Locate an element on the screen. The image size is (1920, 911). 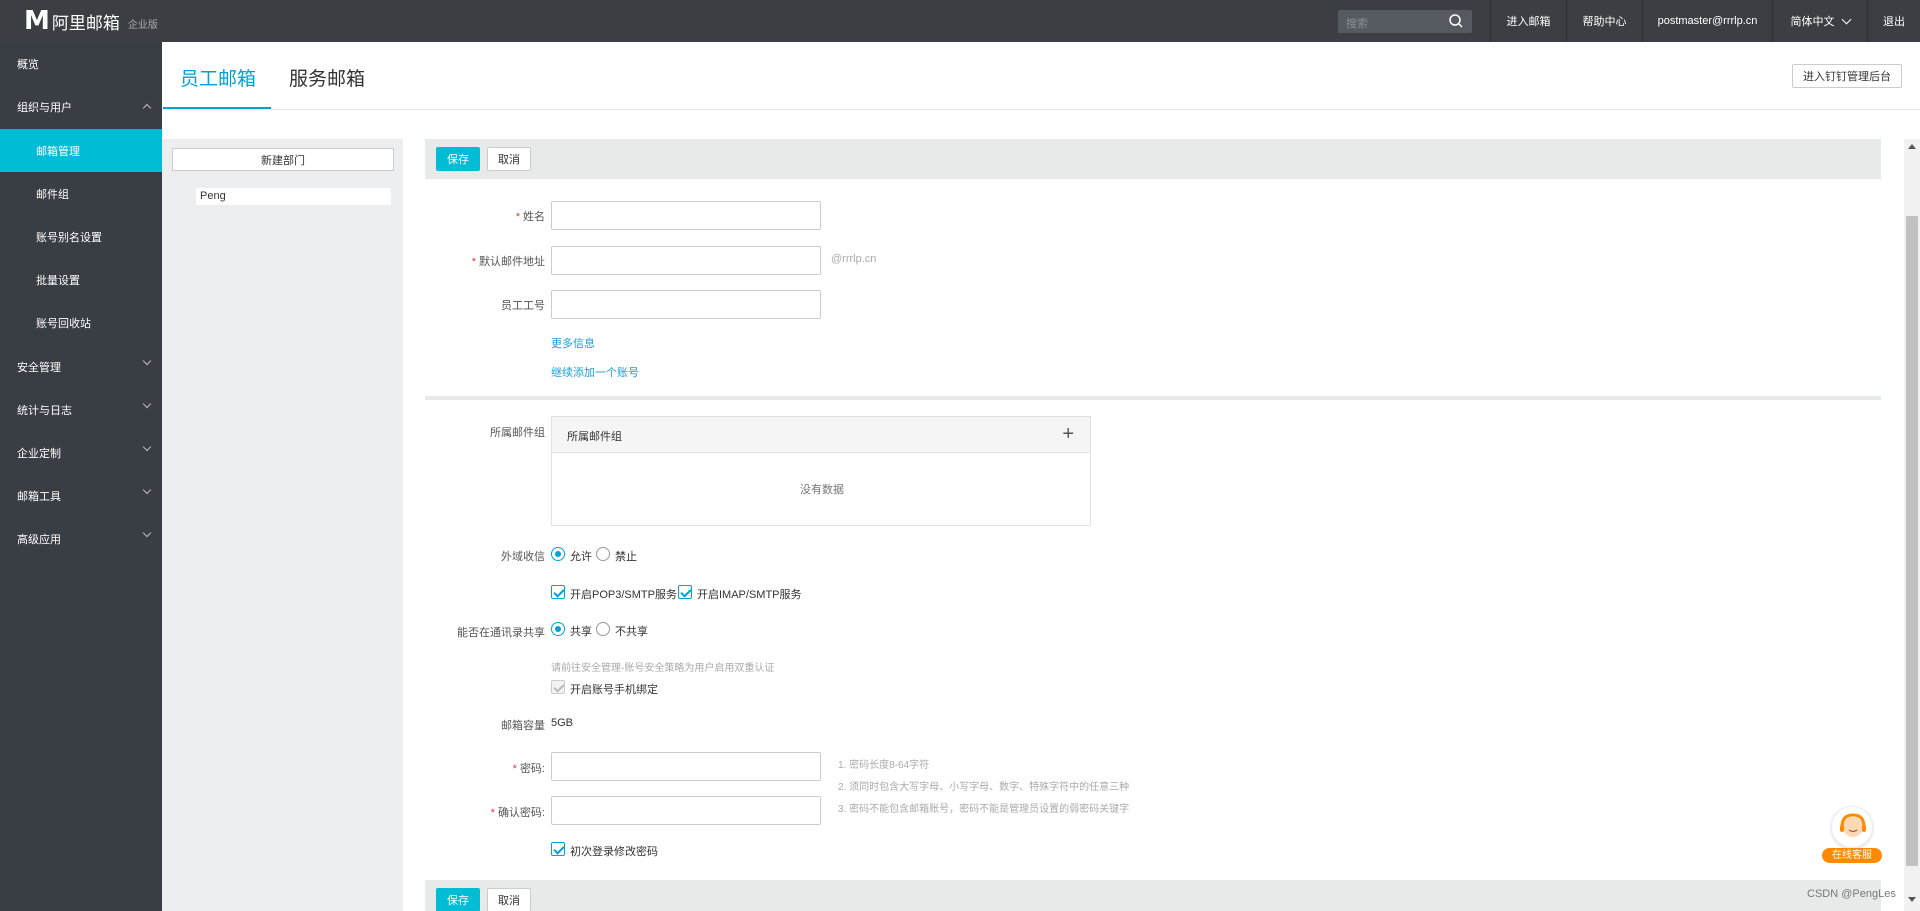
scroll-down-arrow-icon is located at coordinates (1912, 899).